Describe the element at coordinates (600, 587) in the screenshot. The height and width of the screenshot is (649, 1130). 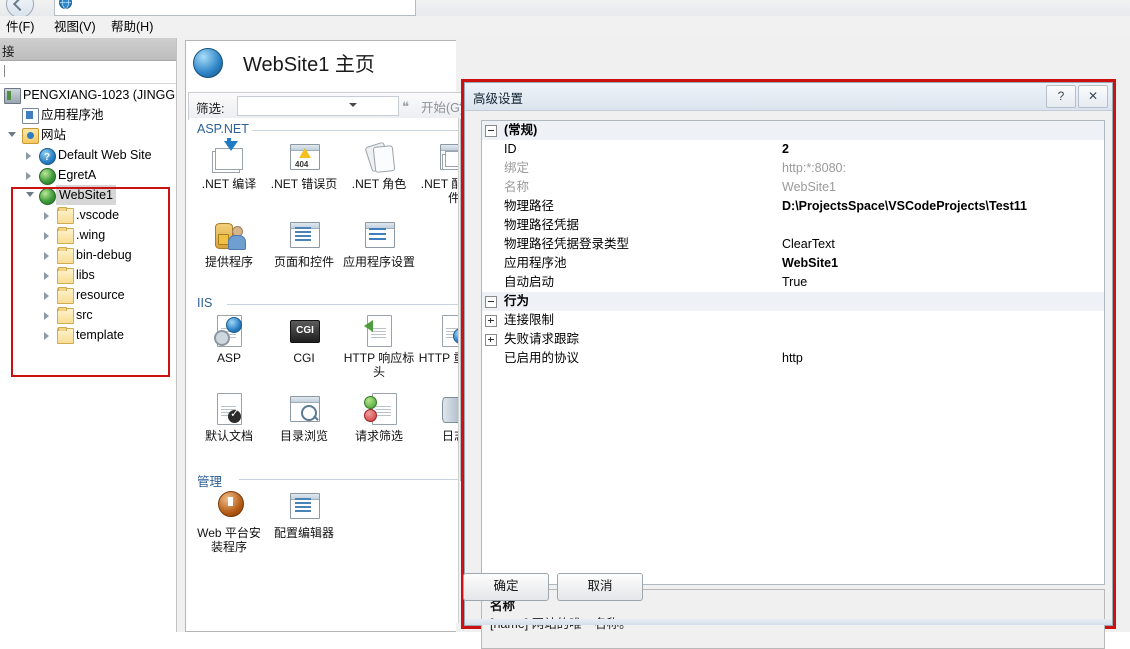
I see `cancel-button: 取消` at that location.